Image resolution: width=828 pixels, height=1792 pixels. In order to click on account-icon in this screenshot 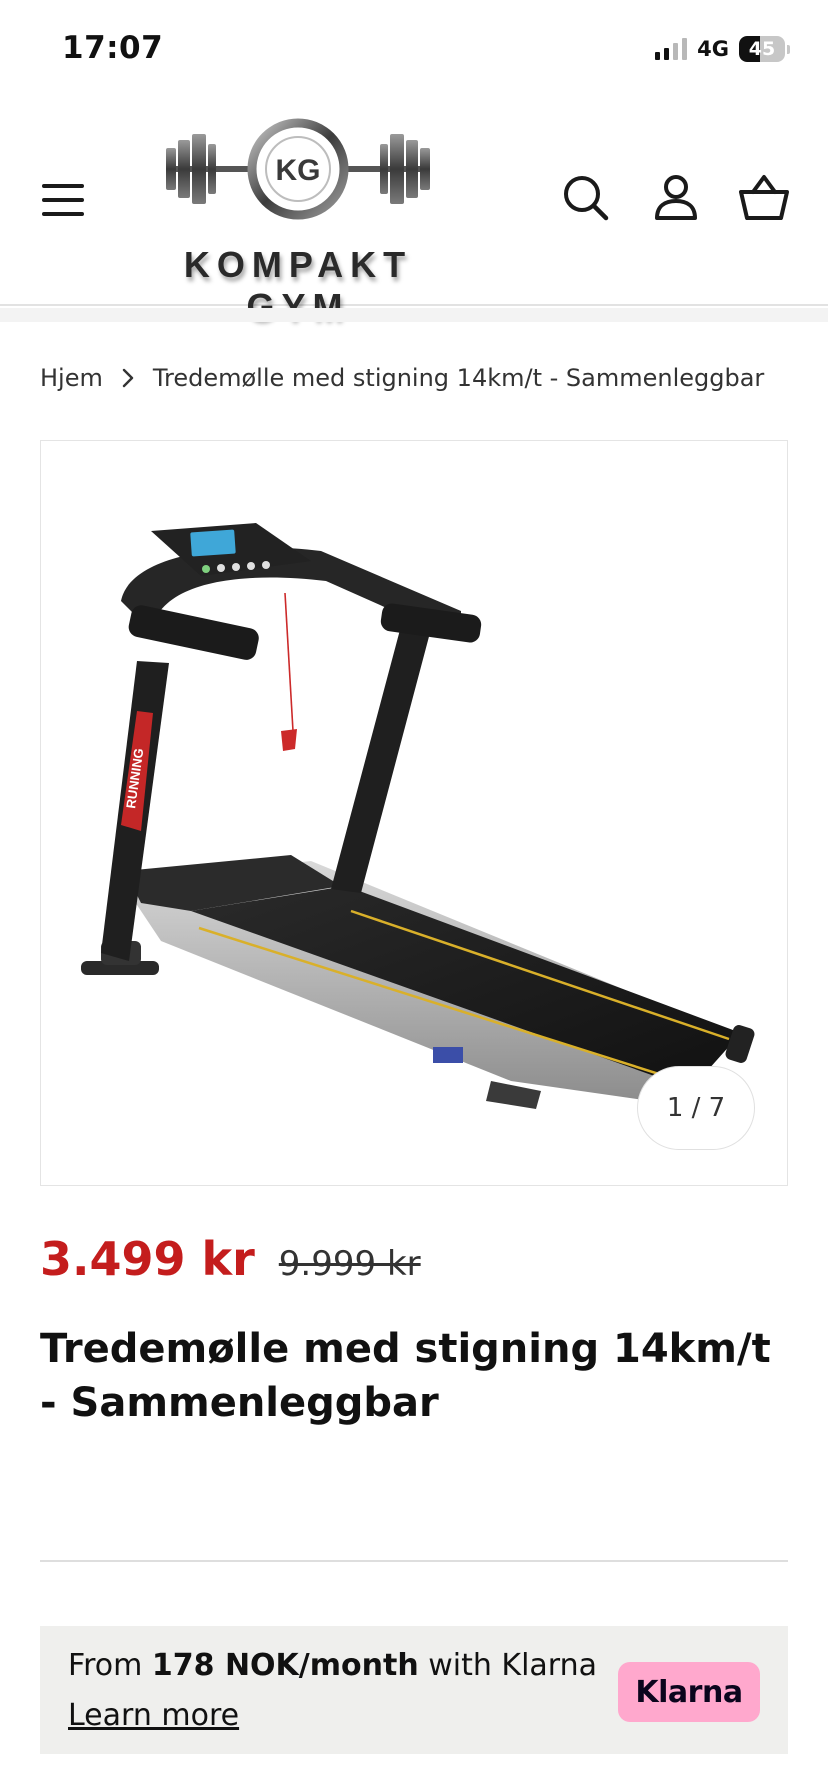, I will do `click(676, 197)`.